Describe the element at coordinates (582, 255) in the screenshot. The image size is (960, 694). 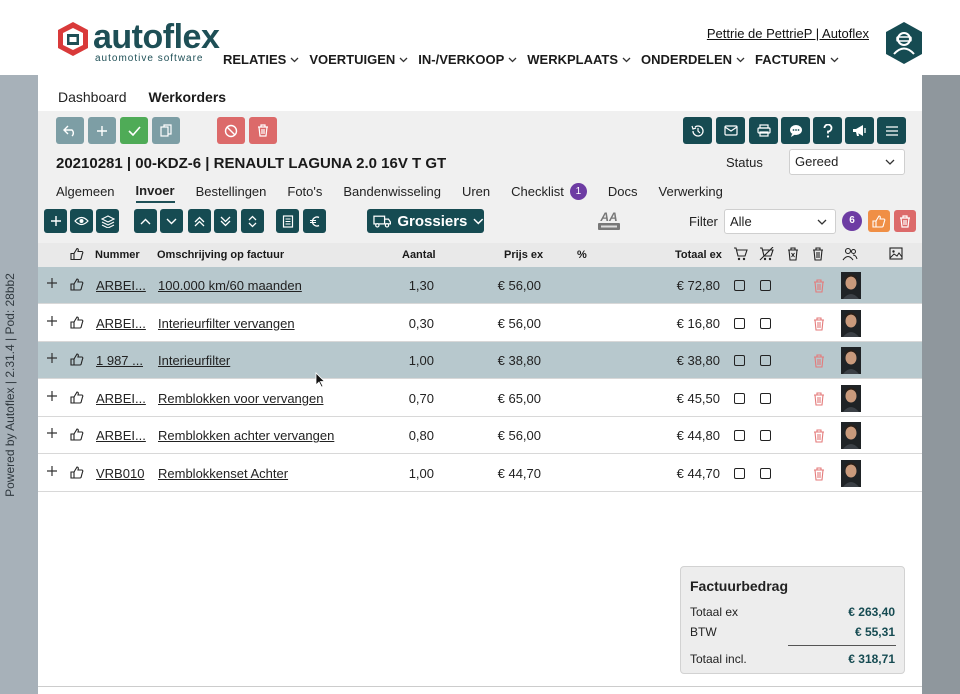
I see `col-percentage: %` at that location.